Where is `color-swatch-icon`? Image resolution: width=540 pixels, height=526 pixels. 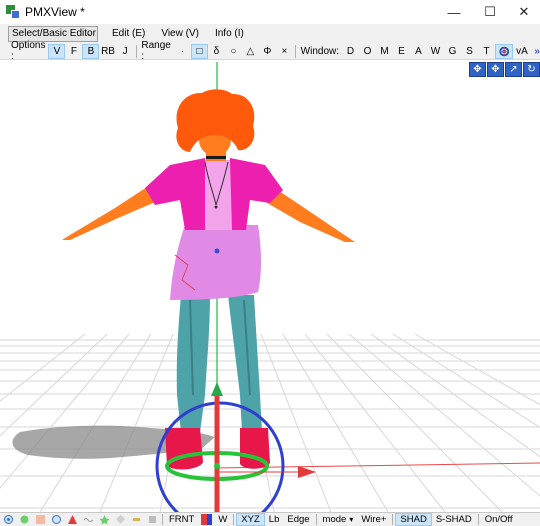 color-swatch-icon is located at coordinates (206, 520).